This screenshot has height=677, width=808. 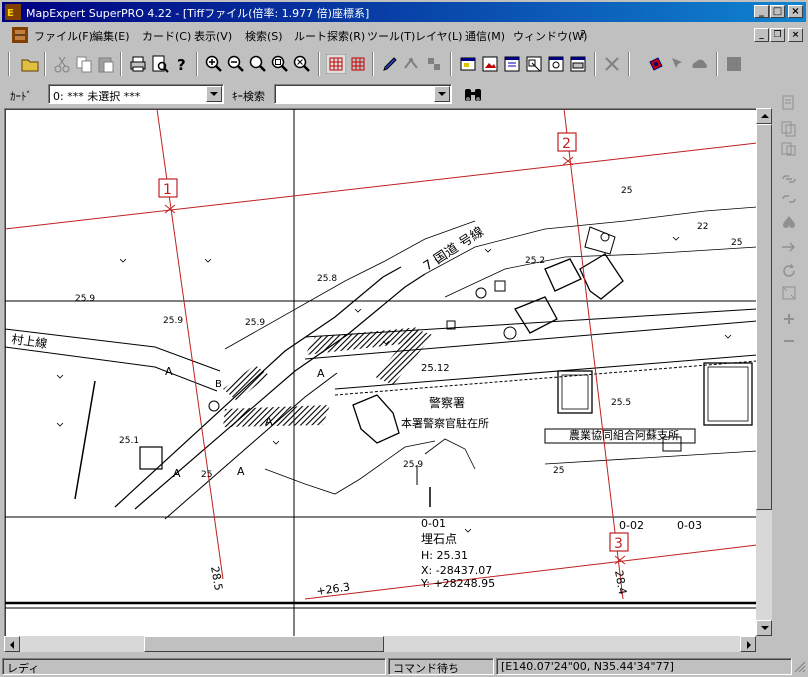 I want to click on scroll-left-button, so click(x=12, y=644).